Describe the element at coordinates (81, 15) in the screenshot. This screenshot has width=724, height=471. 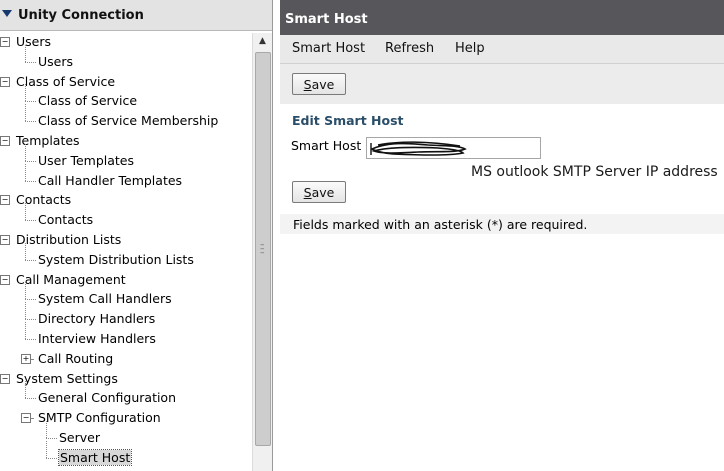
I see `nav-title: Unity Connection` at that location.